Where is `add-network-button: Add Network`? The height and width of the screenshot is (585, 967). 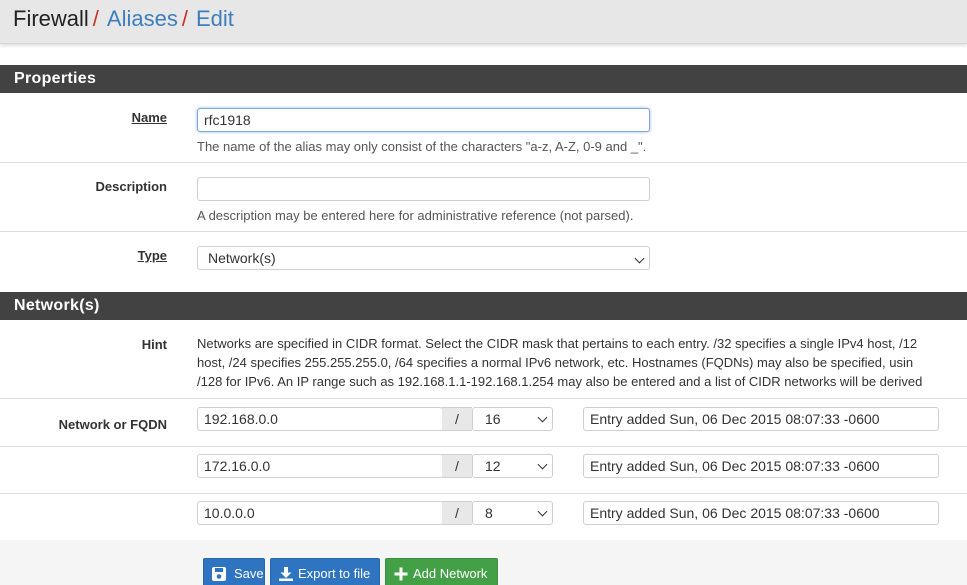
add-network-button: Add Network is located at coordinates (441, 571).